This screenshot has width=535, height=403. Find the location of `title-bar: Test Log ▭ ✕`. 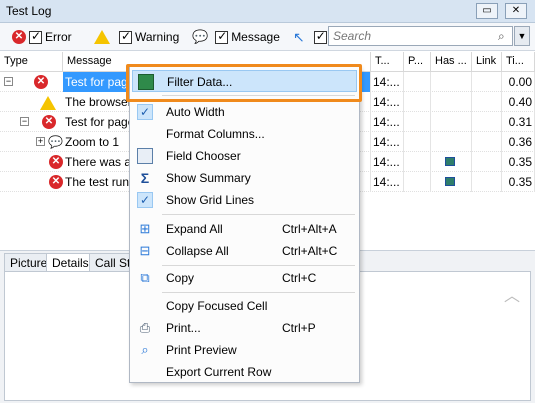

title-bar: Test Log ▭ ✕ is located at coordinates (267, 11).